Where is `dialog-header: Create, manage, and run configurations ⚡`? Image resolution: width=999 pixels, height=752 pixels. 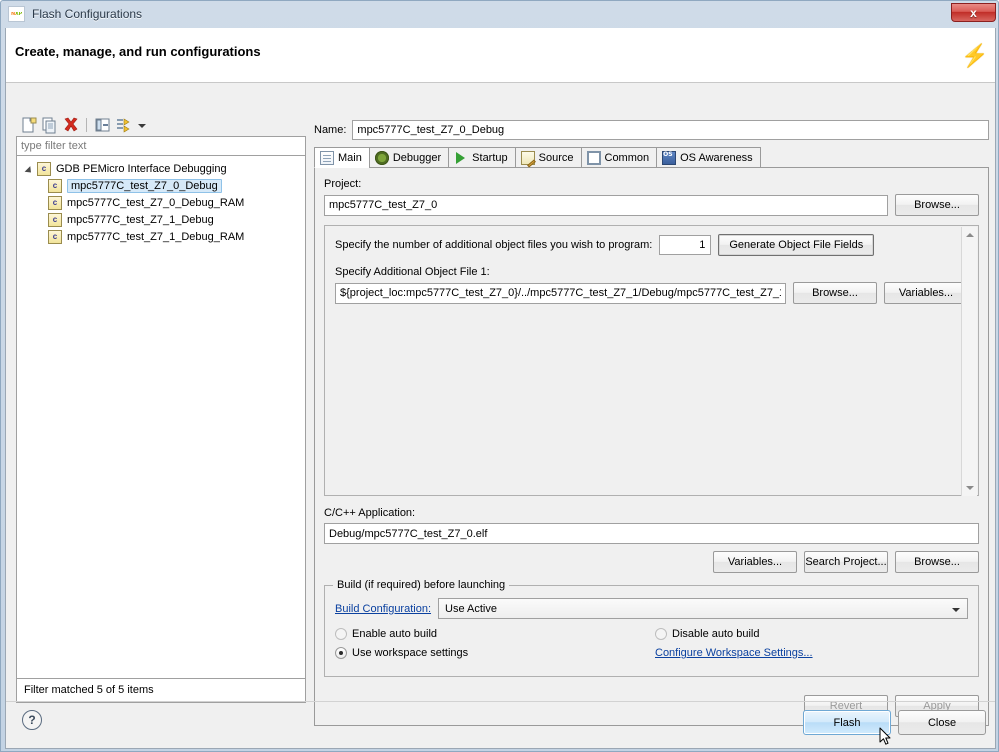
dialog-header: Create, manage, and run configurations ⚡ is located at coordinates (500, 55).